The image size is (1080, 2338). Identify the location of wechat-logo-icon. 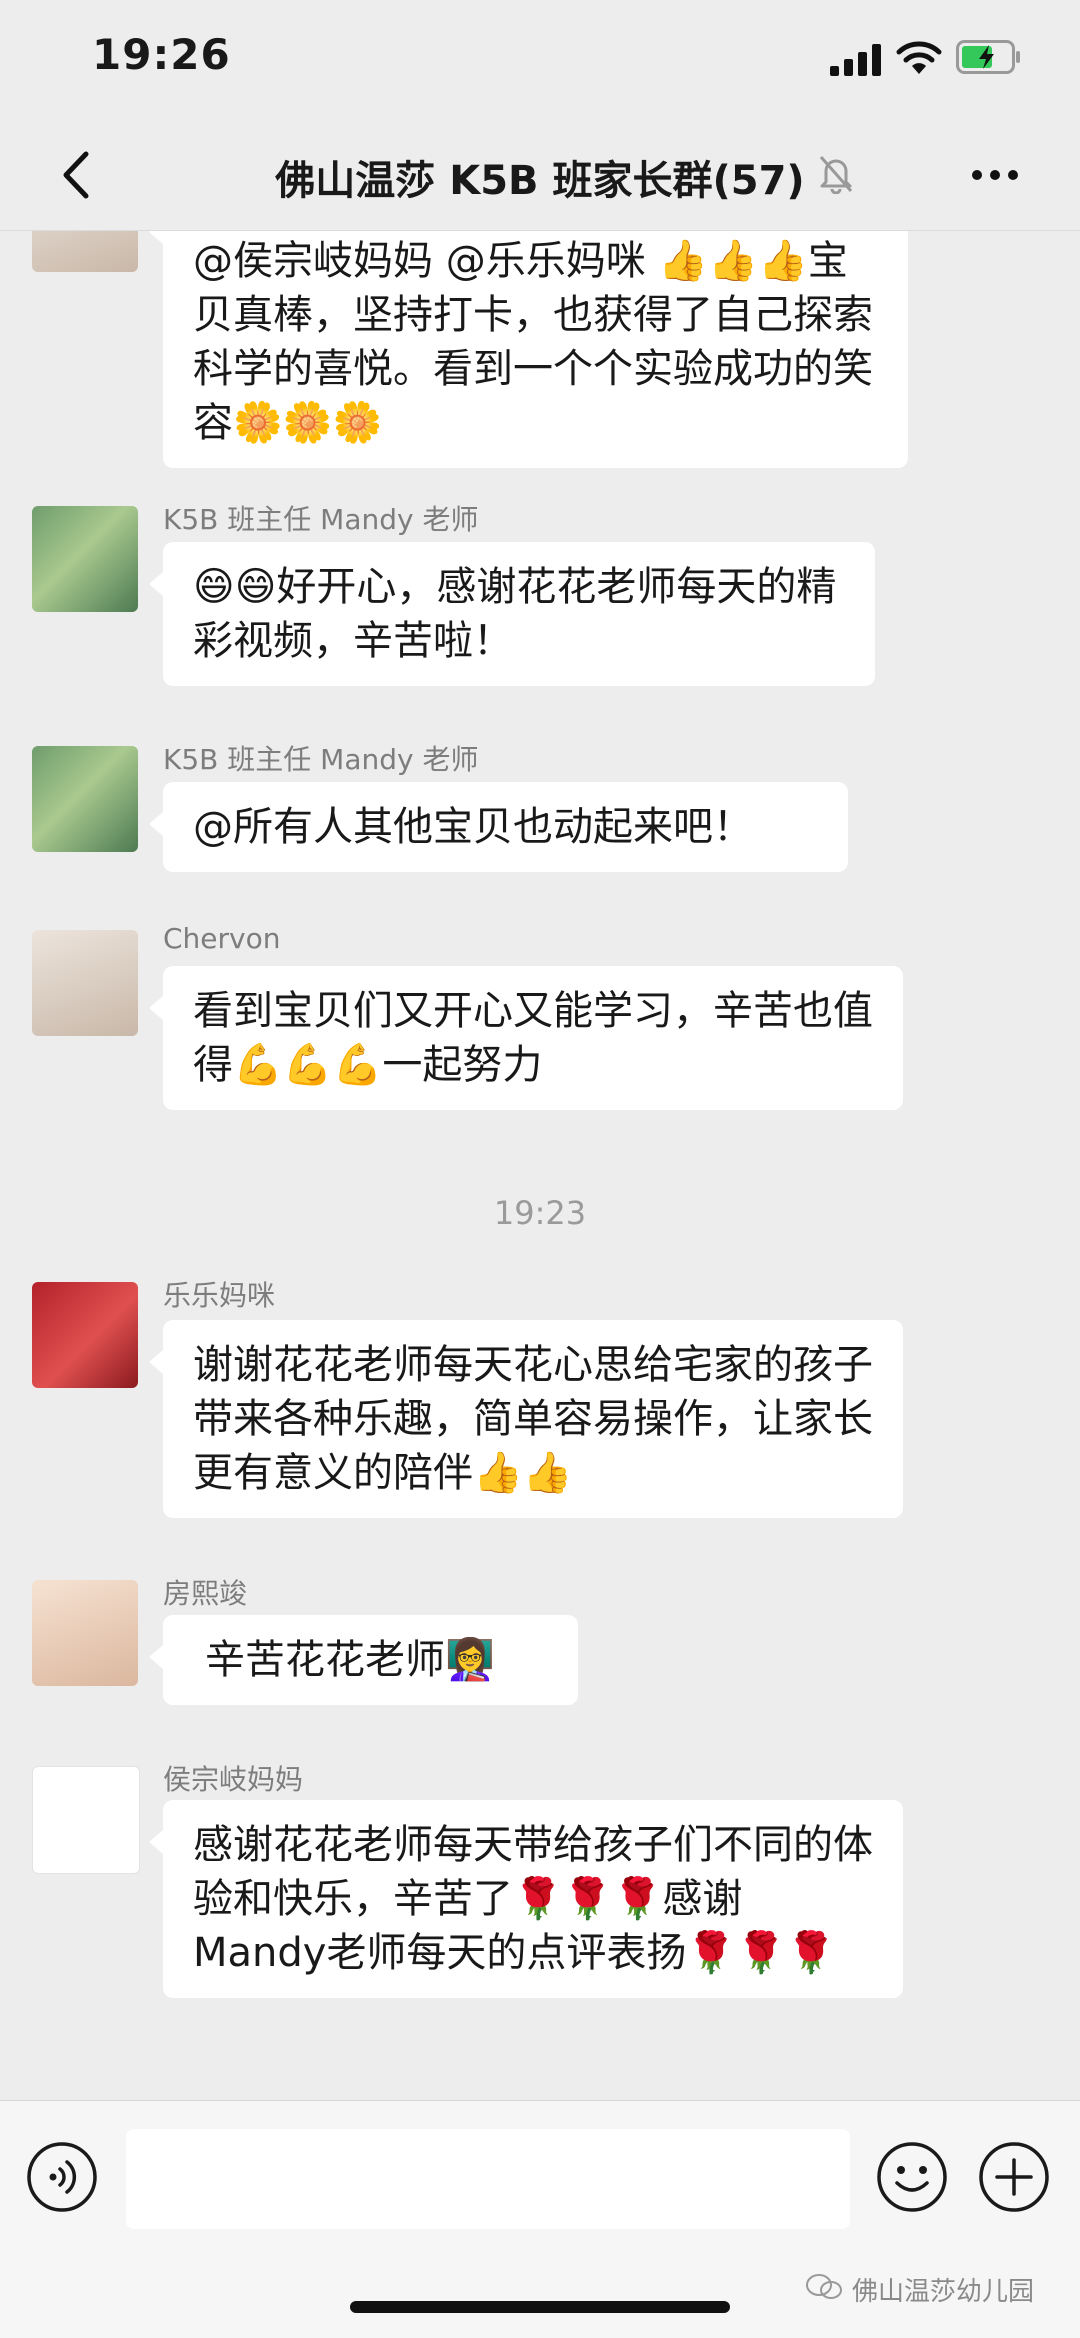
(824, 2286).